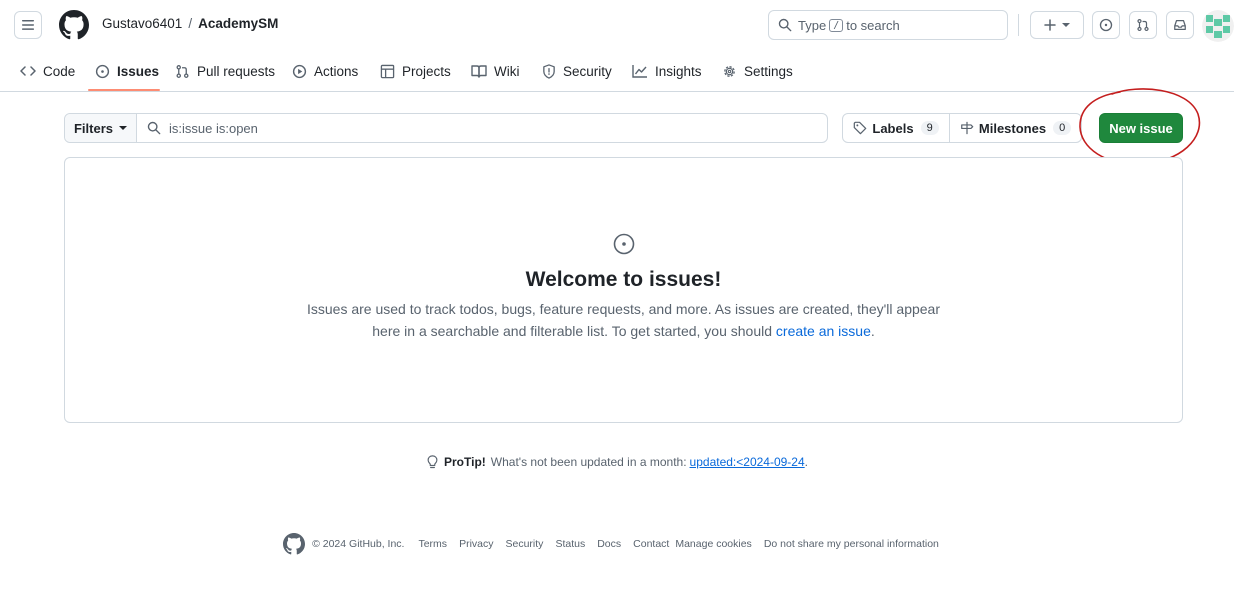 This screenshot has width=1234, height=590. What do you see at coordinates (336, 71) in the screenshot?
I see `tab-label: Actions` at bounding box center [336, 71].